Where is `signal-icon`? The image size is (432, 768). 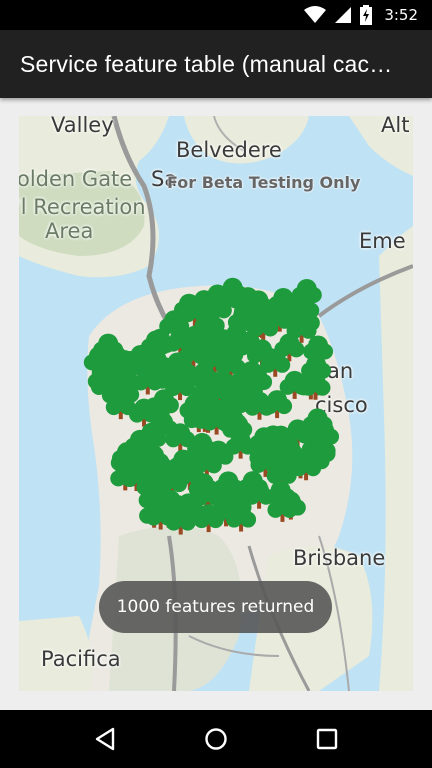
signal-icon is located at coordinates (343, 15).